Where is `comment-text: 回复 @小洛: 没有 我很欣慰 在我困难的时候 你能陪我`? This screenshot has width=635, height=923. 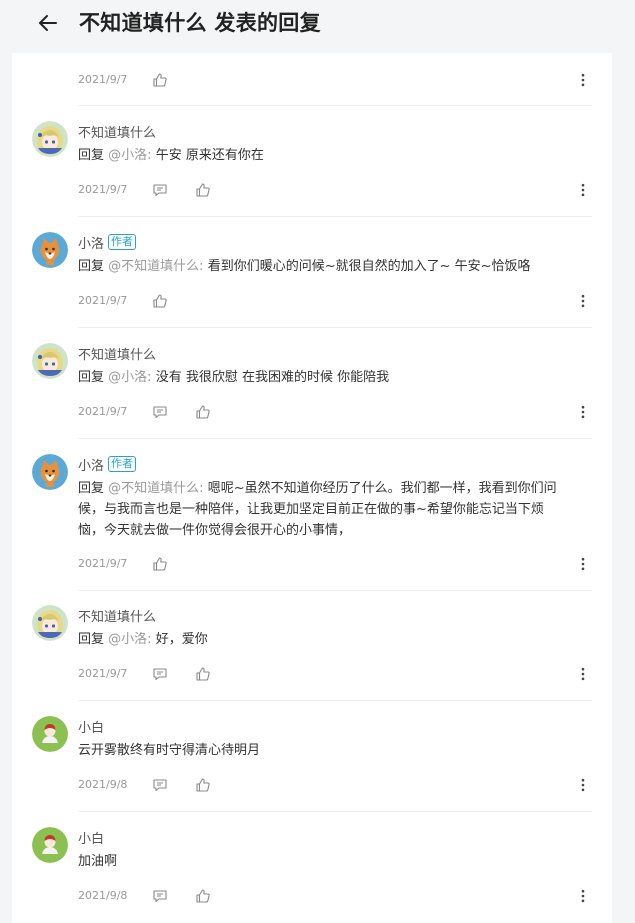 comment-text: 回复 @小洛: 没有 我很欣慰 在我困难的时候 你能陪我 is located at coordinates (338, 377).